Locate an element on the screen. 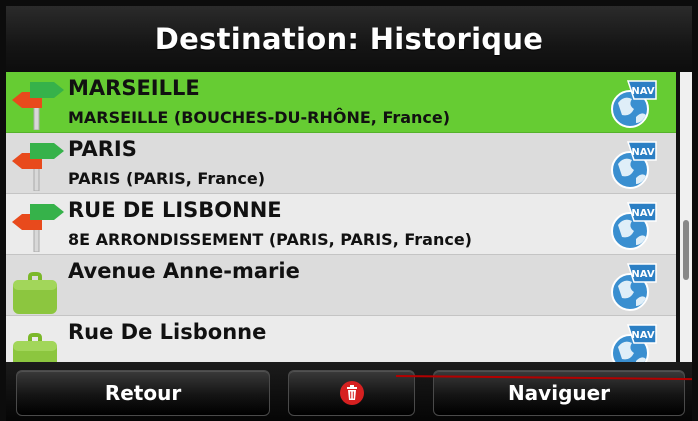 This screenshot has height=421, width=698. history-item: Rue De Lisbonne NAV is located at coordinates (341, 339).